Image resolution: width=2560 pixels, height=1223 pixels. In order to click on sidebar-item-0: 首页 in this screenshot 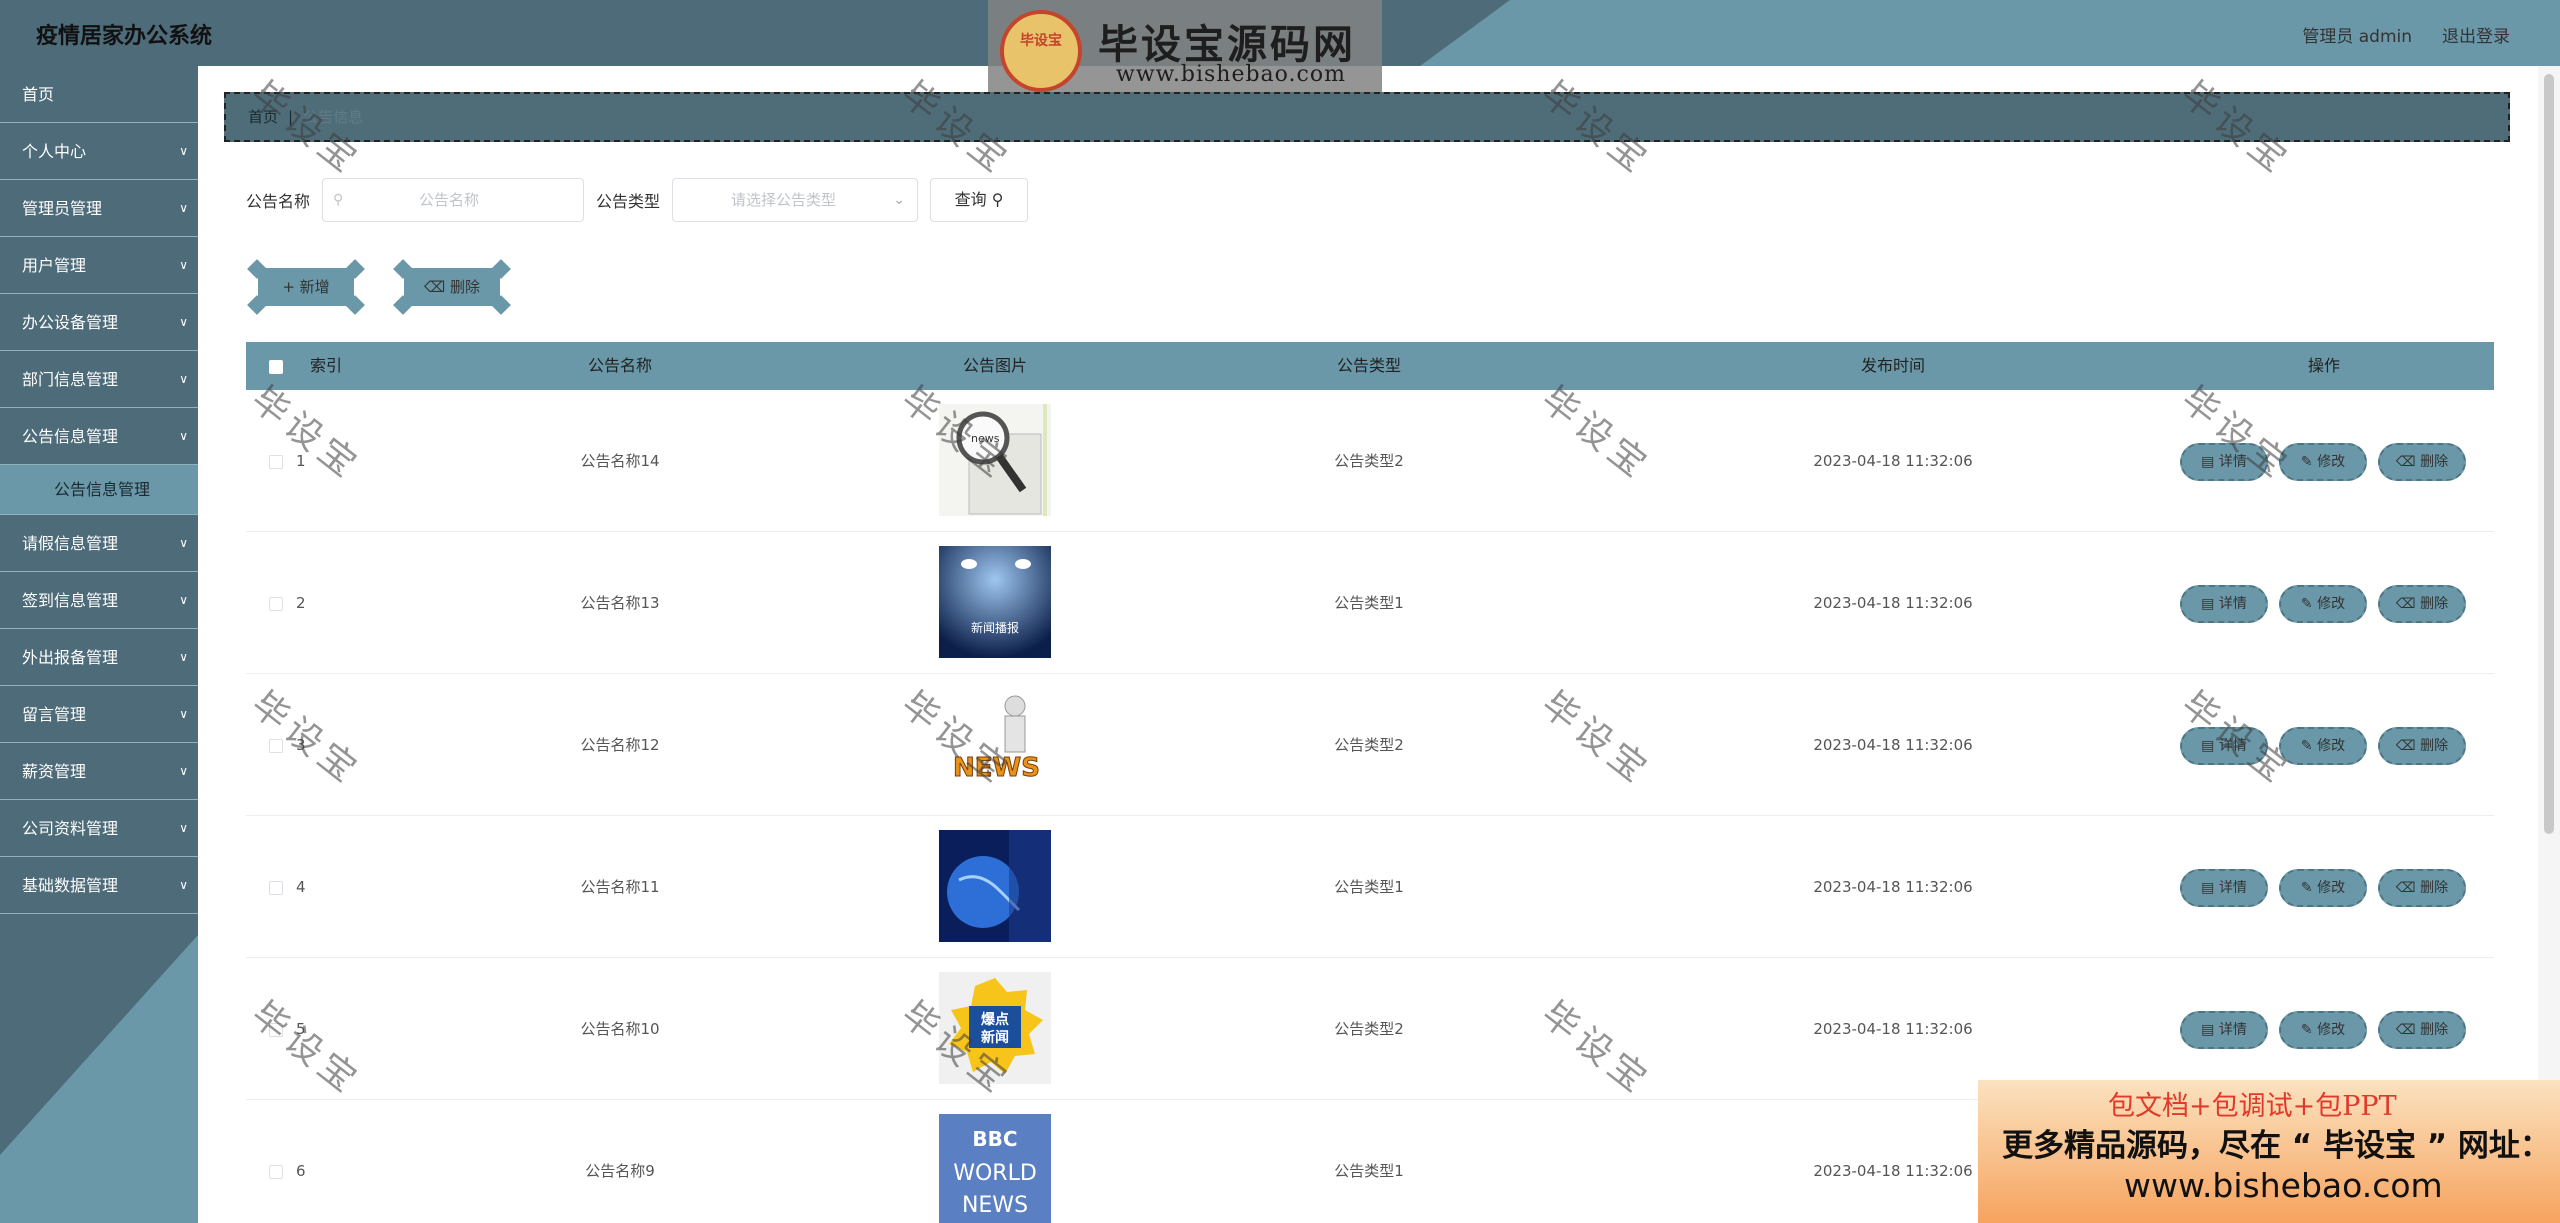, I will do `click(99, 94)`.